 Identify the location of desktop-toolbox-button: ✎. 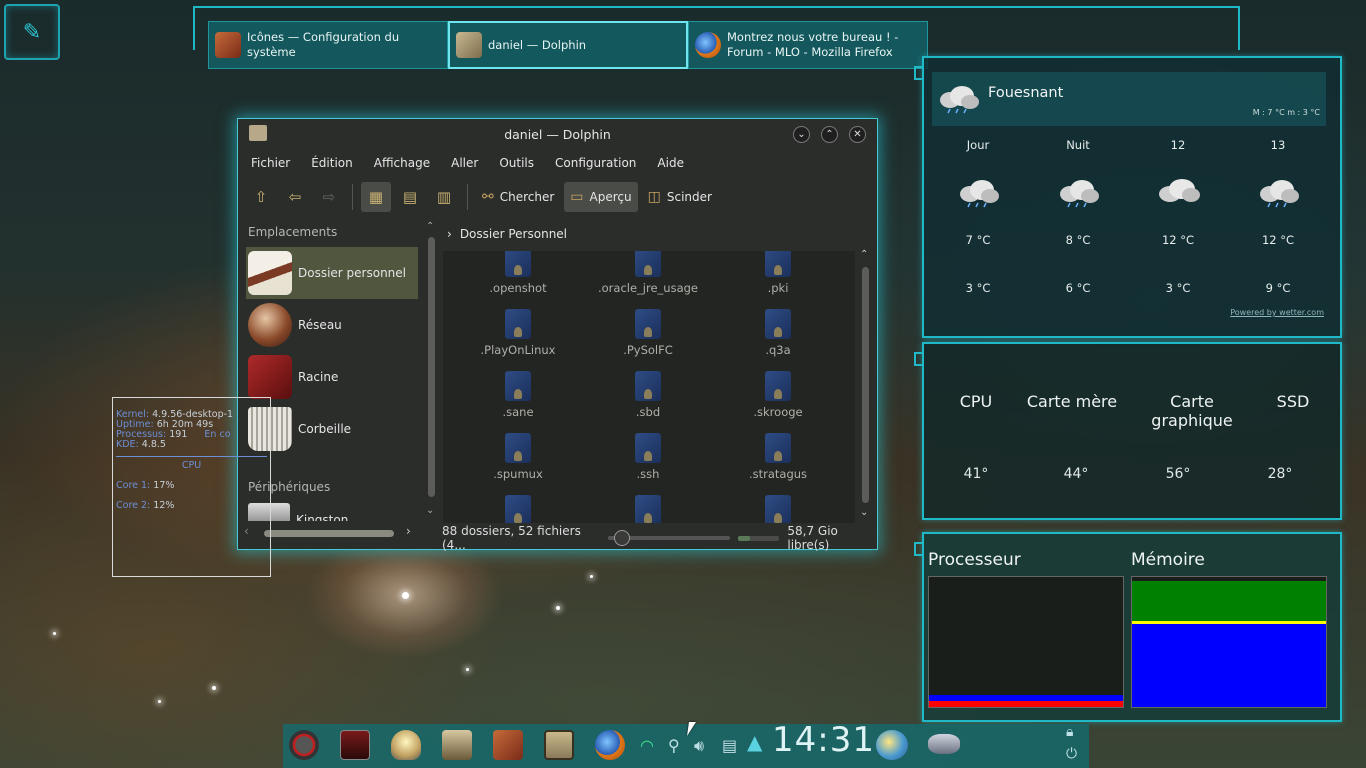
(32, 32).